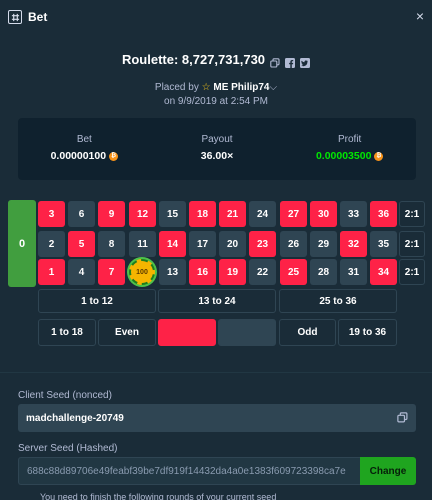 This screenshot has width=432, height=500. I want to click on bet-chip: 100, so click(142, 272).